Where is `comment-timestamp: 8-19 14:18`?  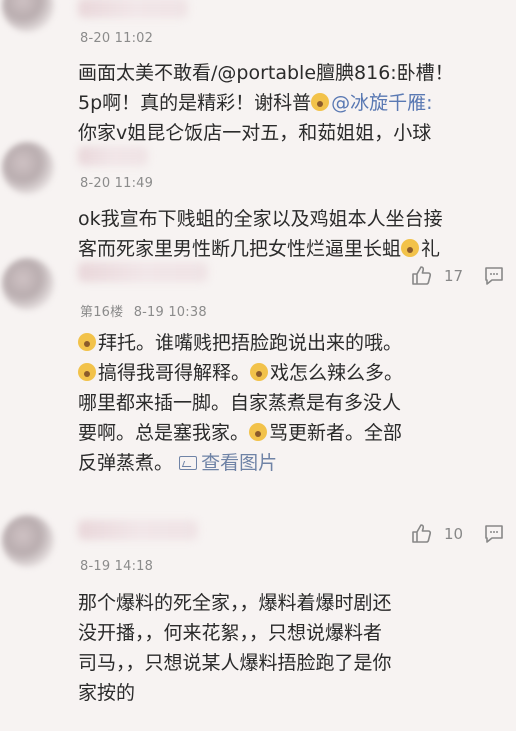
comment-timestamp: 8-19 14:18 is located at coordinates (117, 566).